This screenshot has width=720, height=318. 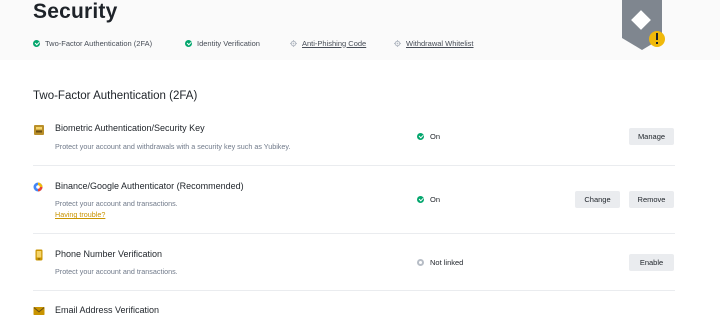 What do you see at coordinates (651, 136) in the screenshot?
I see `manage-button: Manage` at bounding box center [651, 136].